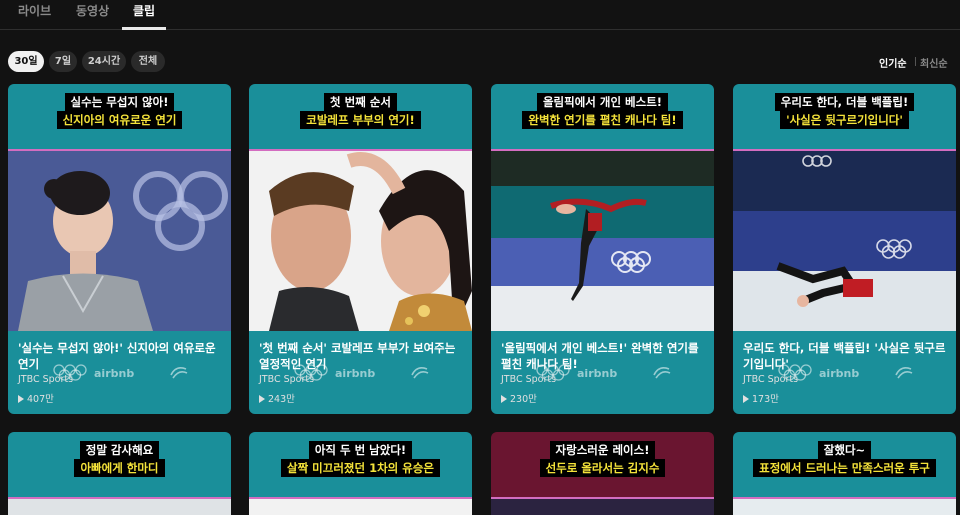 The width and height of the screenshot is (960, 515). What do you see at coordinates (121, 356) in the screenshot?
I see `clip-title: '실수는 무섭지 않아!' 신지아의 여유로운 연기` at bounding box center [121, 356].